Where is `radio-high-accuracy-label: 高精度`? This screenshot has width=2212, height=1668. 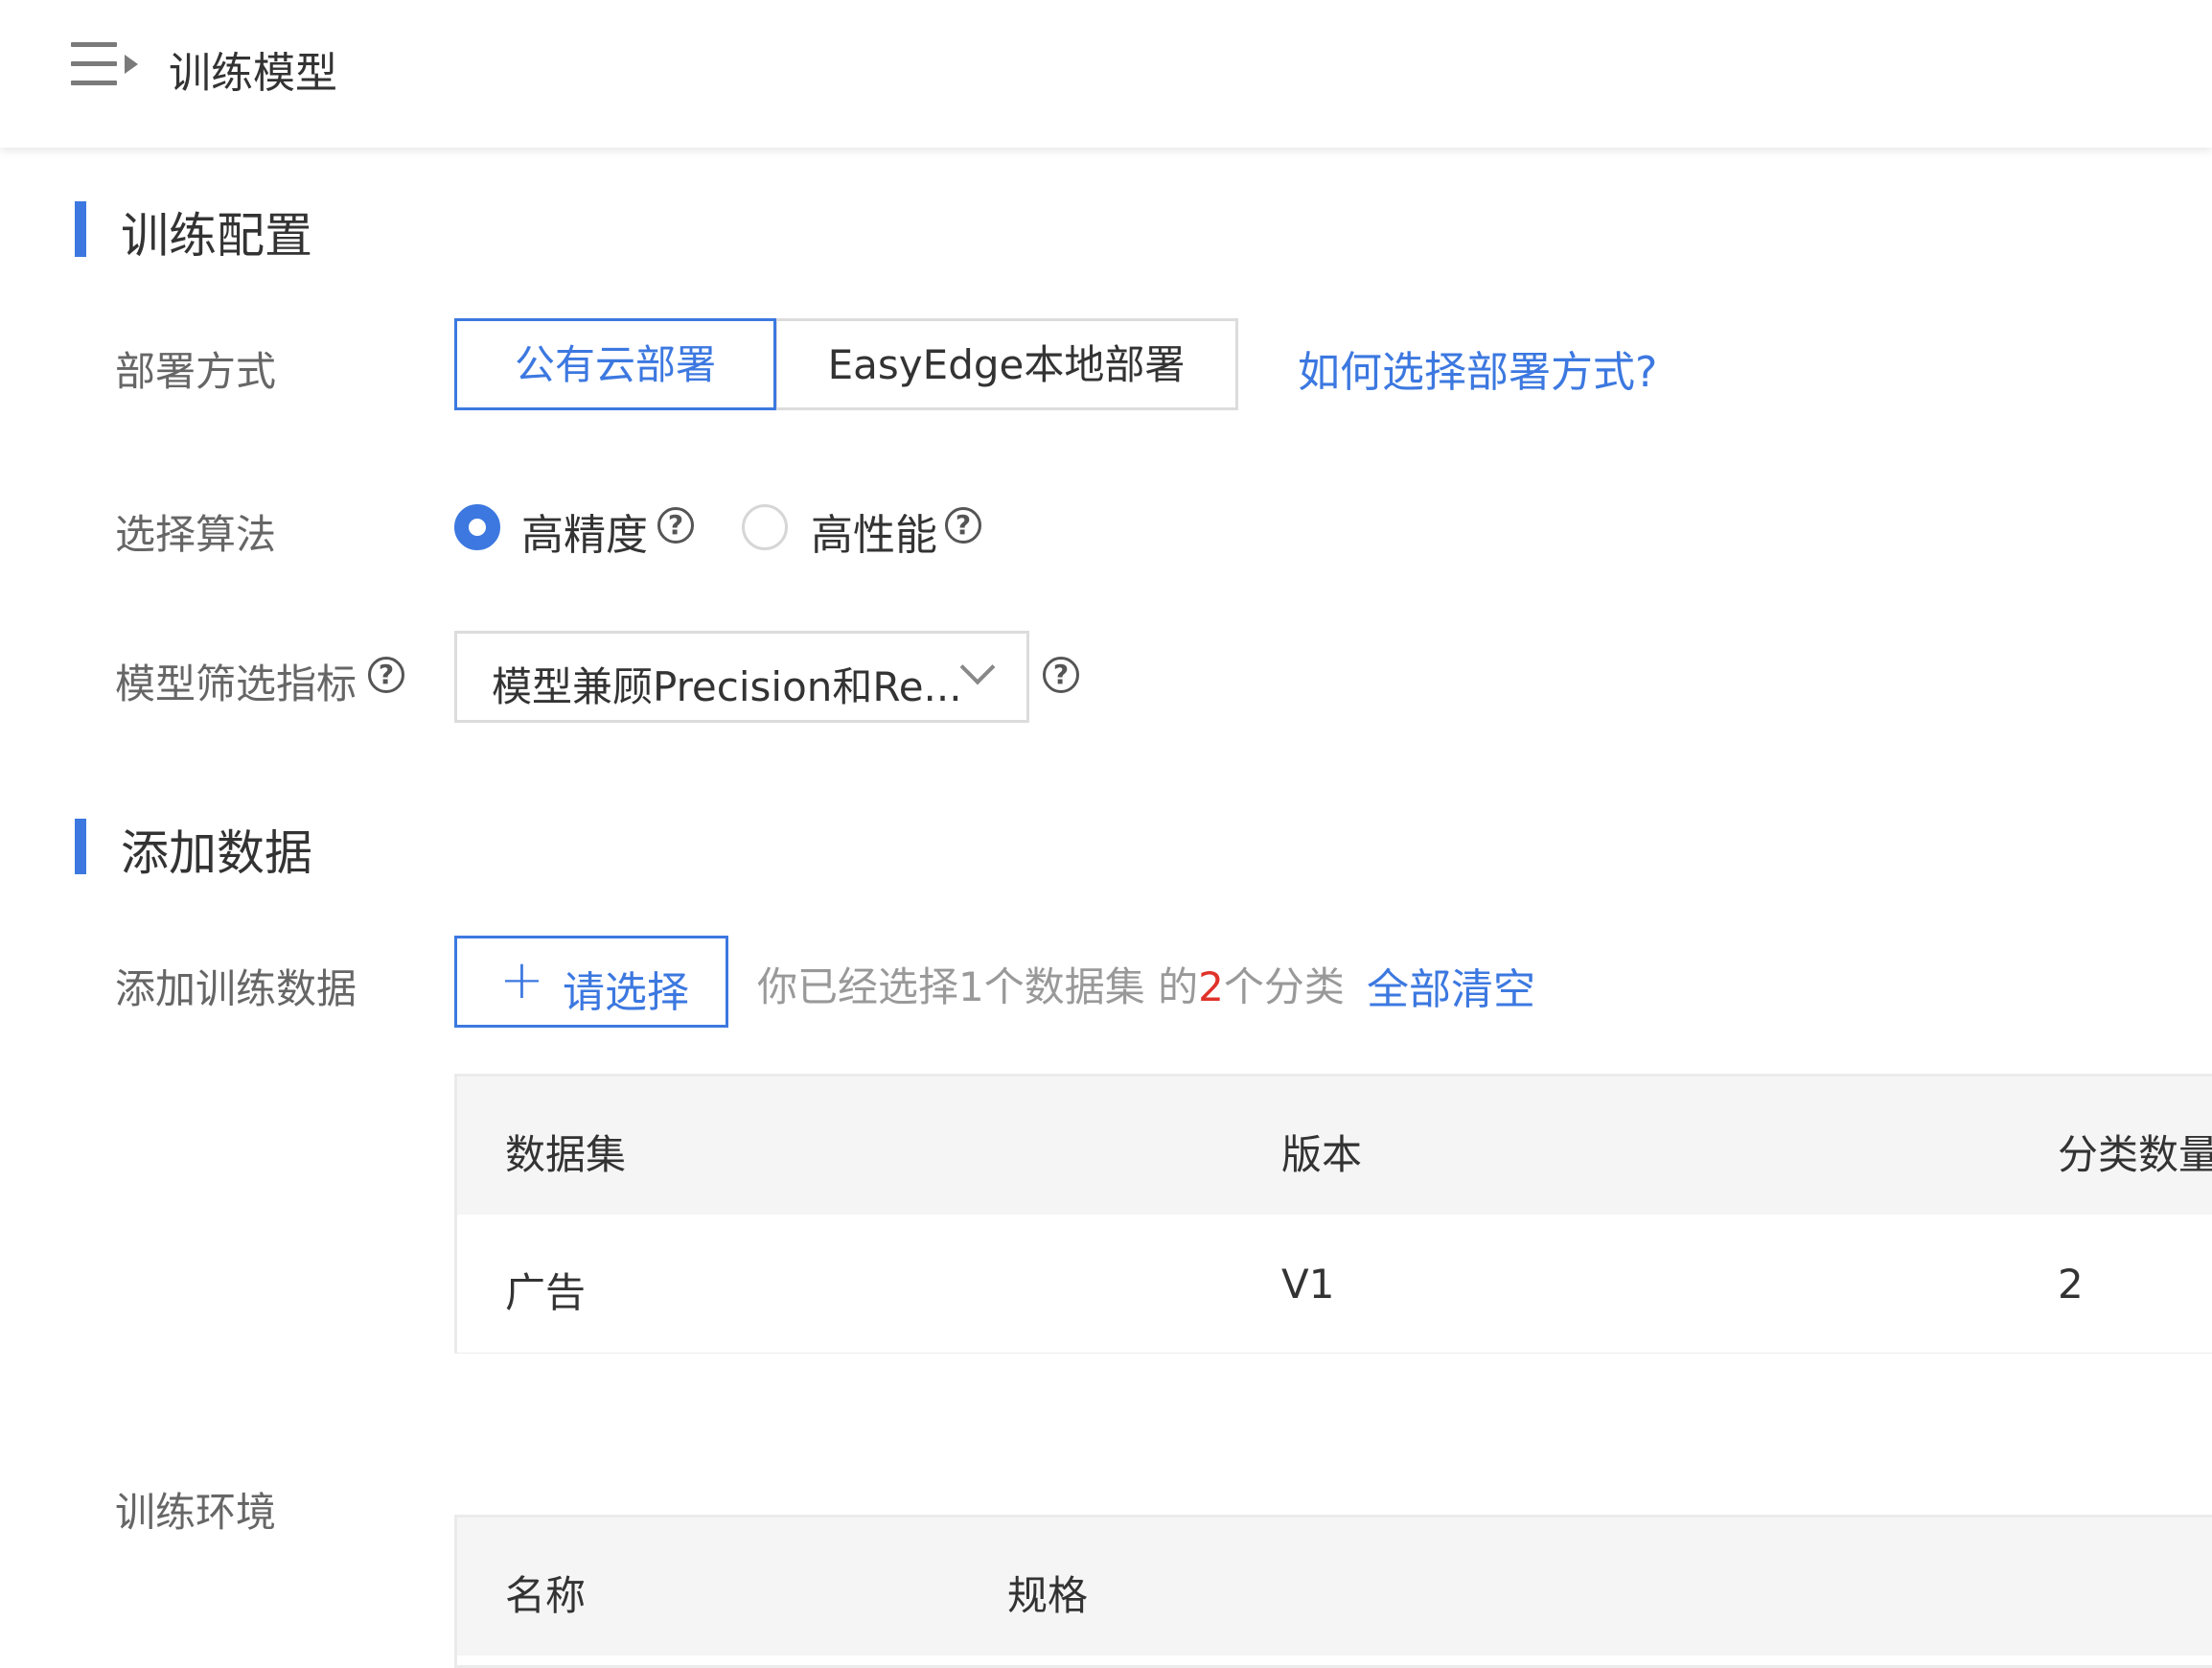 radio-high-accuracy-label: 高精度 is located at coordinates (584, 531).